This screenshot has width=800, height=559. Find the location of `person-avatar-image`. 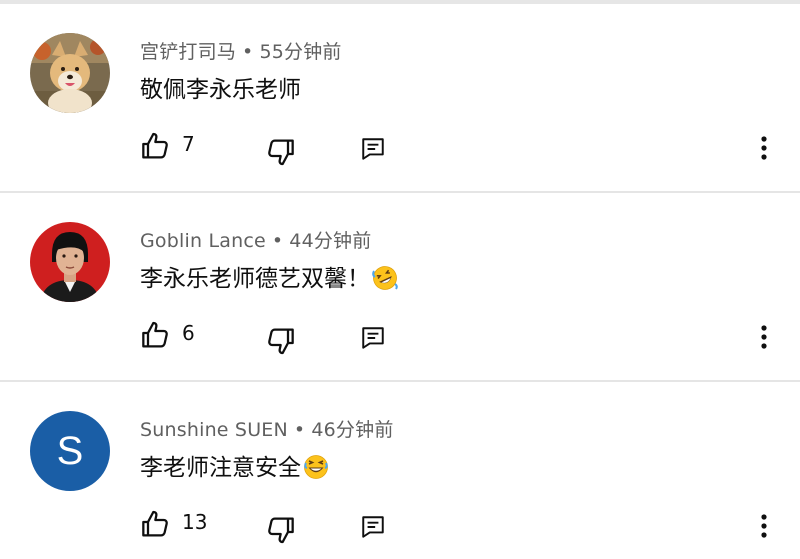

person-avatar-image is located at coordinates (70, 262).